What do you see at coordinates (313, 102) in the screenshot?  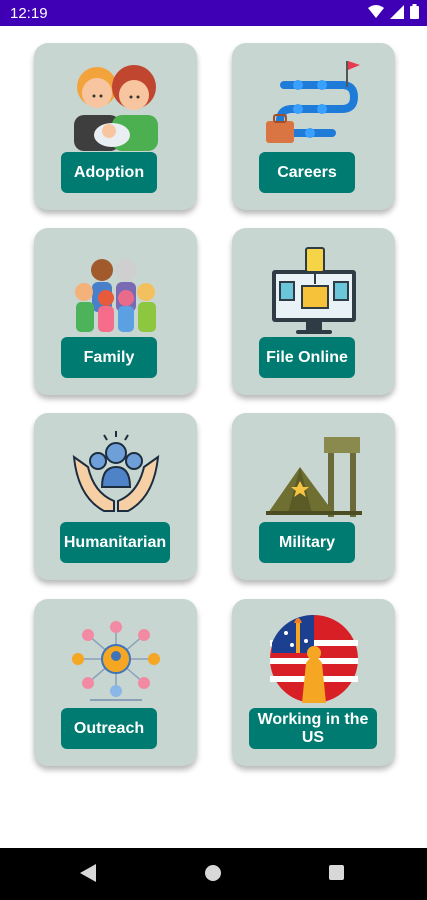 I see `career-path-icon` at bounding box center [313, 102].